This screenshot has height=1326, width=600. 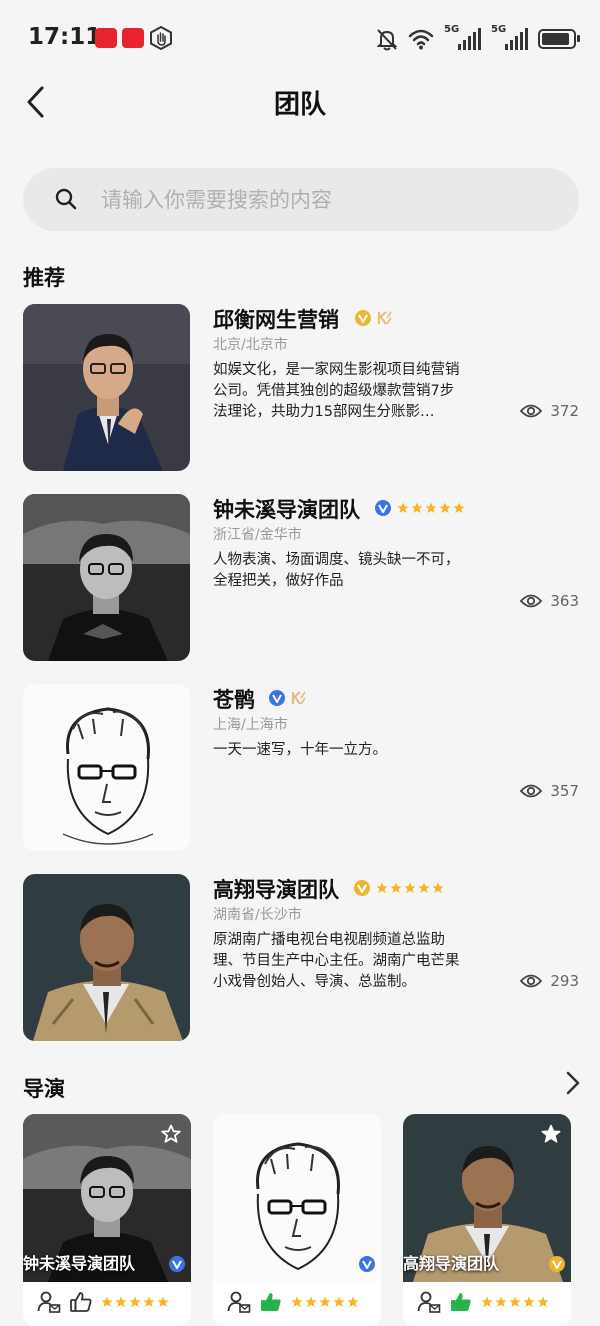 I want to click on team-location: 浙江省/金华市, so click(x=257, y=535).